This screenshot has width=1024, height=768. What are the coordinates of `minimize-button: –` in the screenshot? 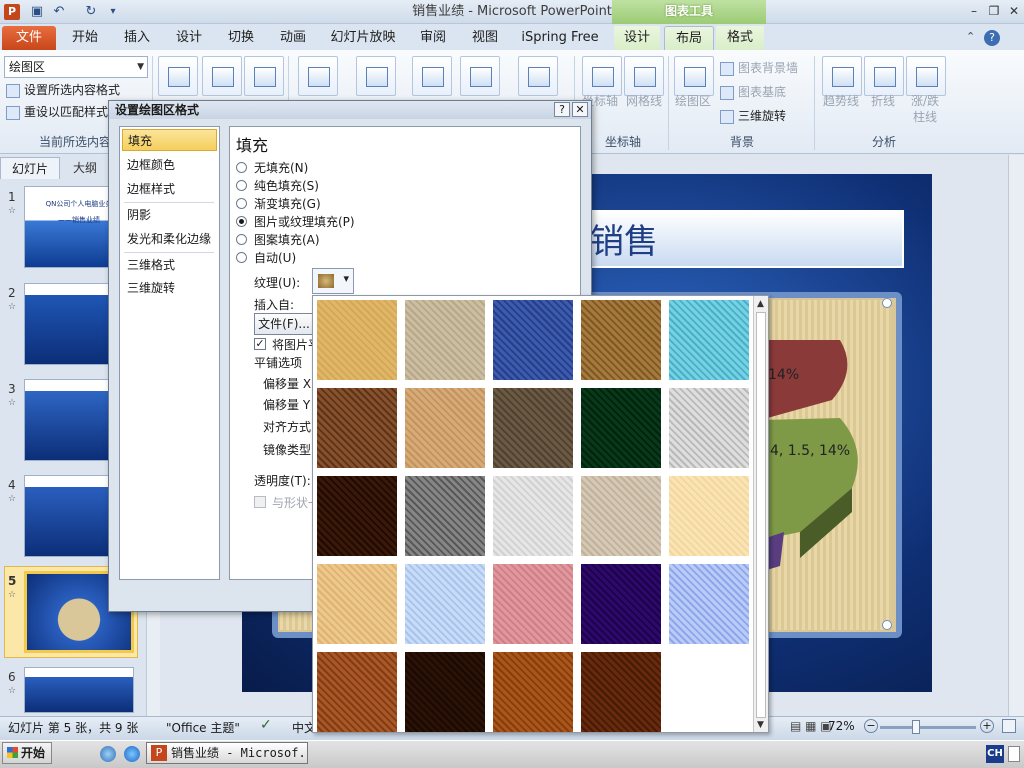 It's located at (974, 11).